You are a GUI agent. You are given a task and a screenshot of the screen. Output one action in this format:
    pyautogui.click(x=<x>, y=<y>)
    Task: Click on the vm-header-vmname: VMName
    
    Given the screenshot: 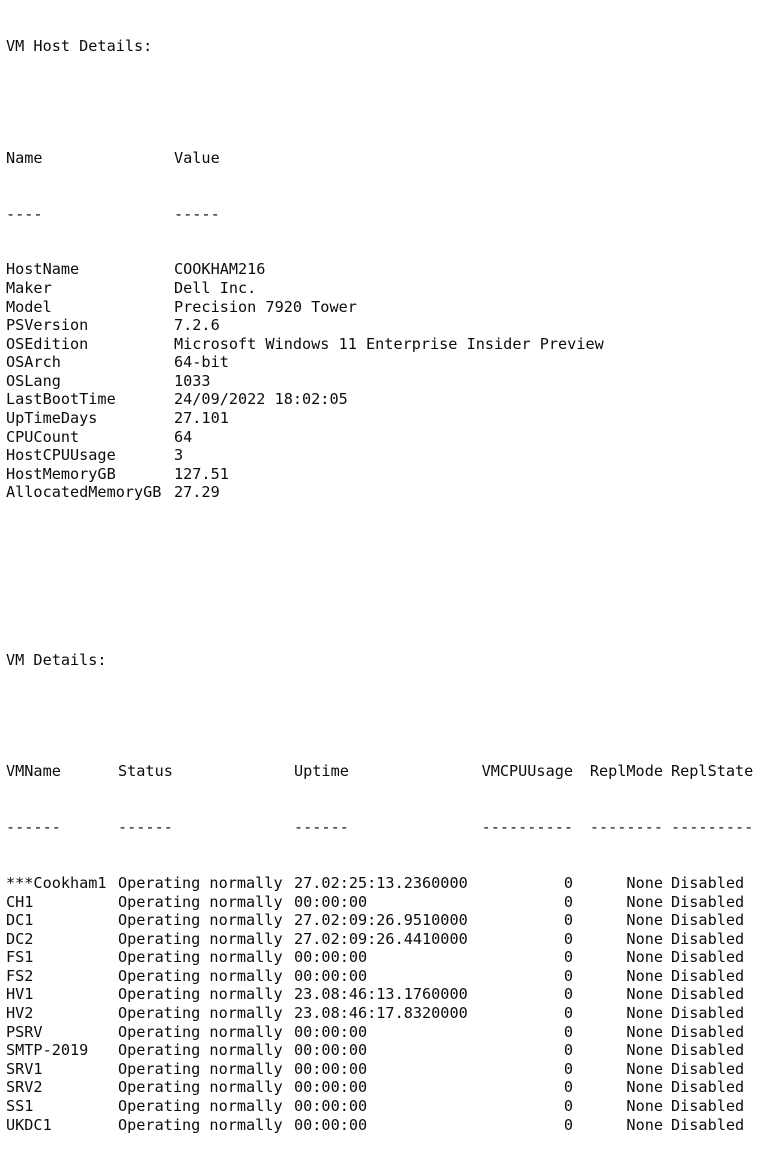 What is the action you would take?
    pyautogui.click(x=33, y=771)
    